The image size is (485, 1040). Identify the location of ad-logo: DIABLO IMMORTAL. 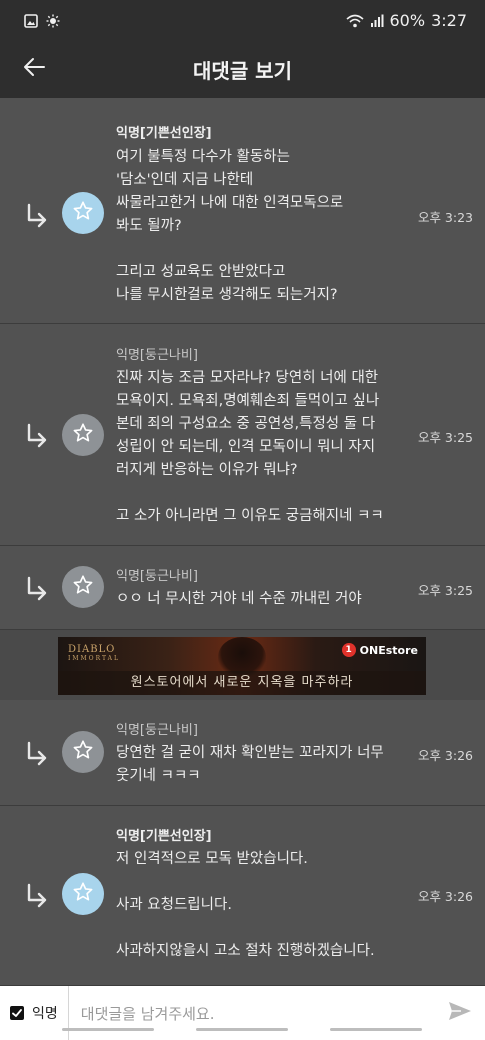
(94, 653).